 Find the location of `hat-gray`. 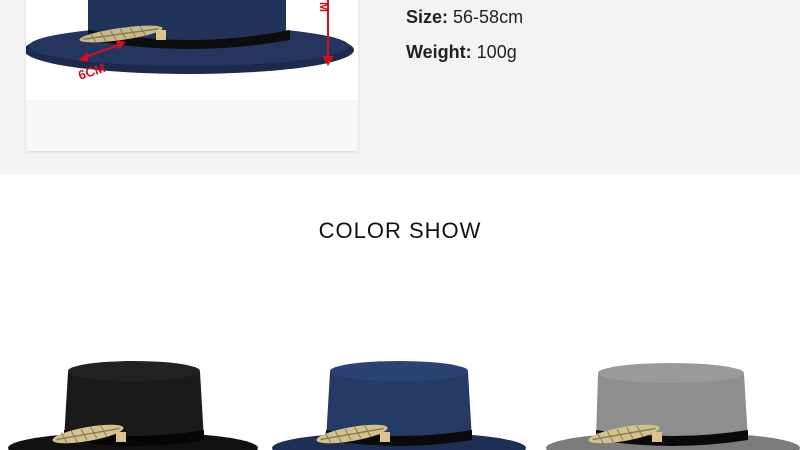

hat-gray is located at coordinates (673, 406).